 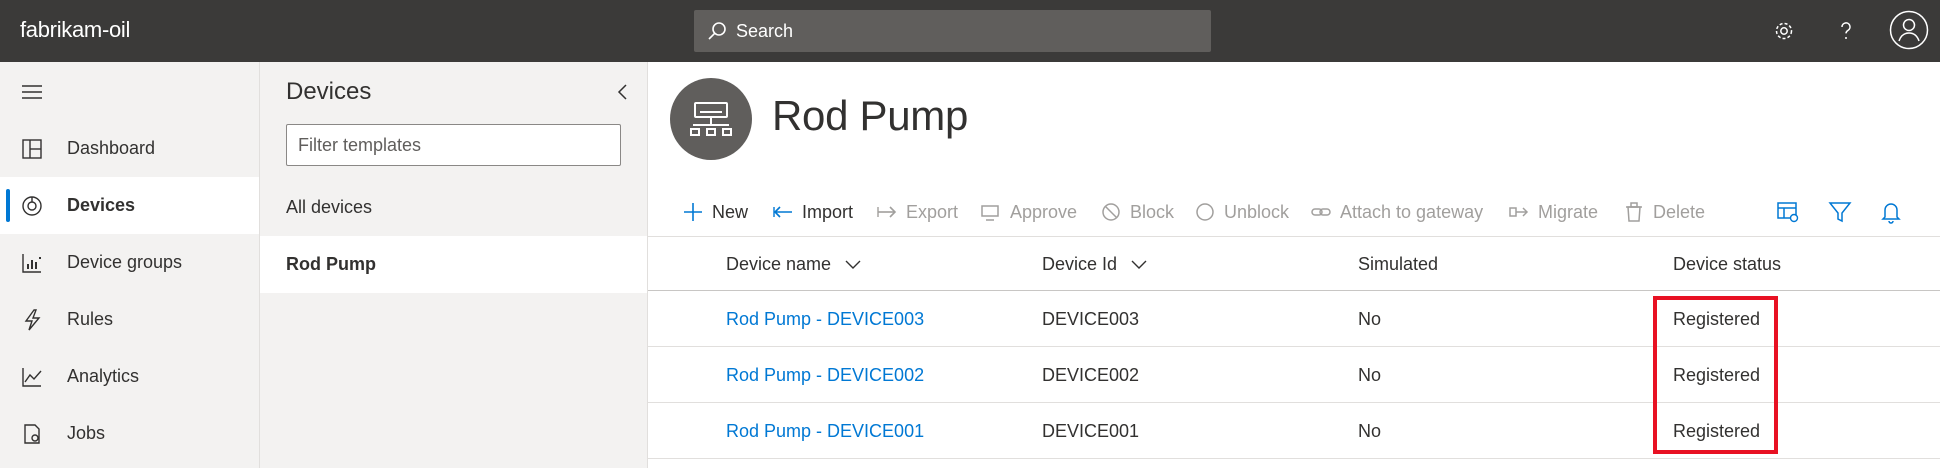 What do you see at coordinates (111, 148) in the screenshot?
I see `nav-label: Dashboard` at bounding box center [111, 148].